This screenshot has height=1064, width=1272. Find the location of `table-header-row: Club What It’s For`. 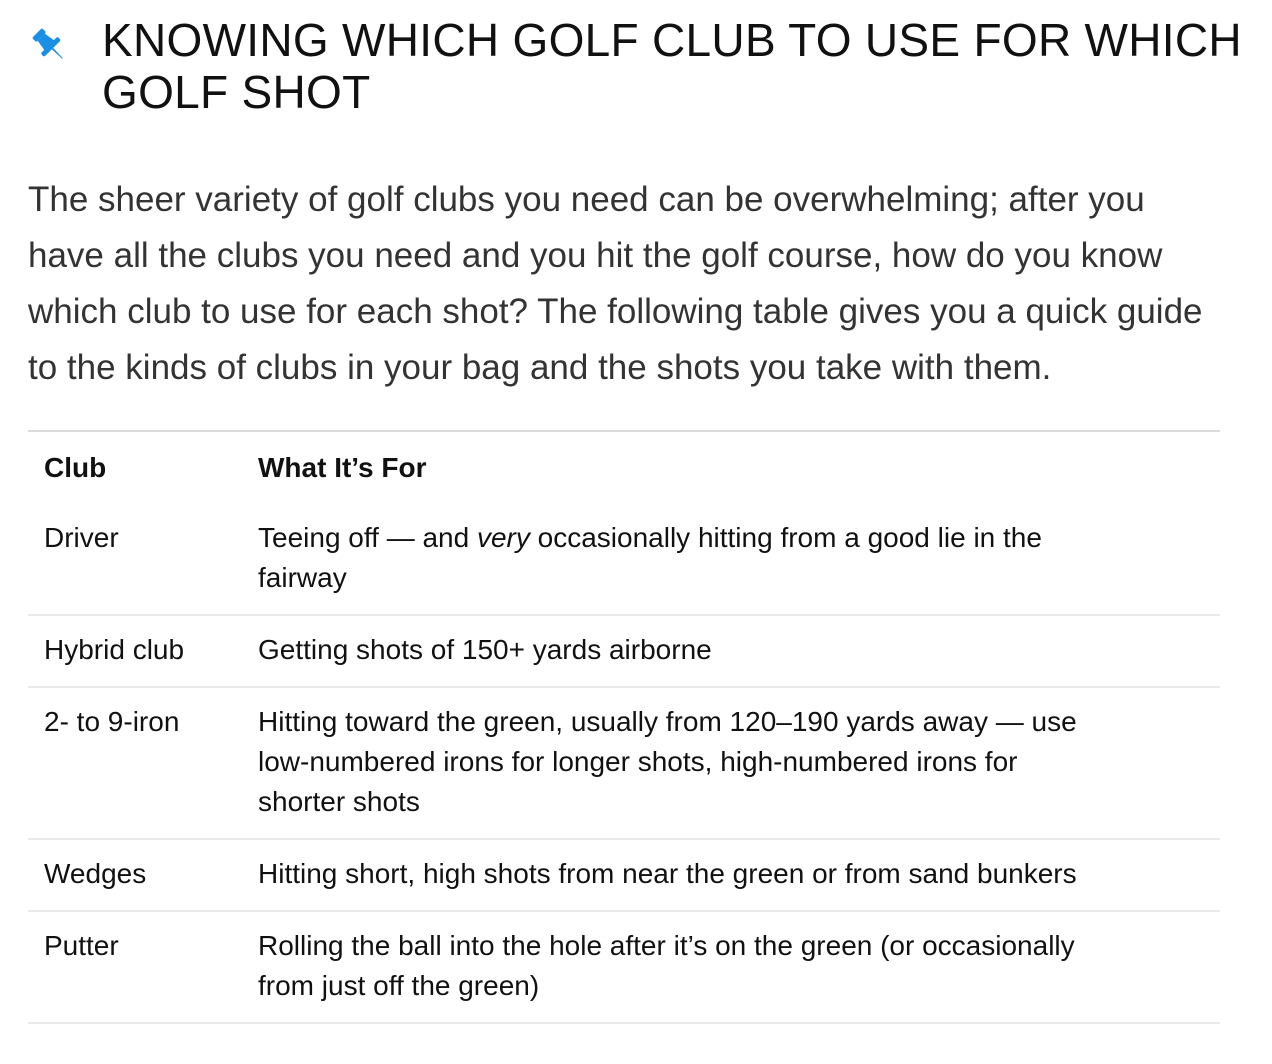

table-header-row: Club What It’s For is located at coordinates (624, 466).